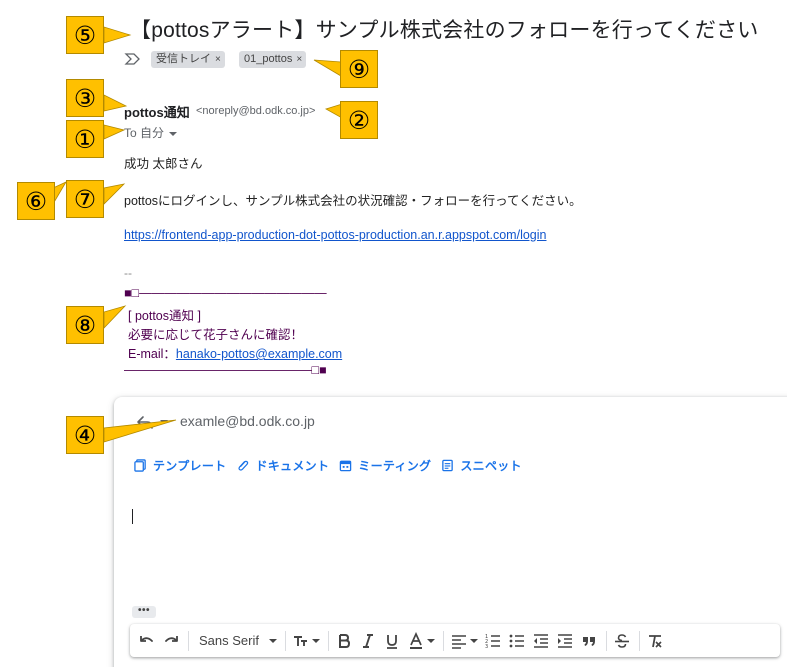  What do you see at coordinates (157, 111) in the screenshot?
I see `sender-name: pottos通知` at bounding box center [157, 111].